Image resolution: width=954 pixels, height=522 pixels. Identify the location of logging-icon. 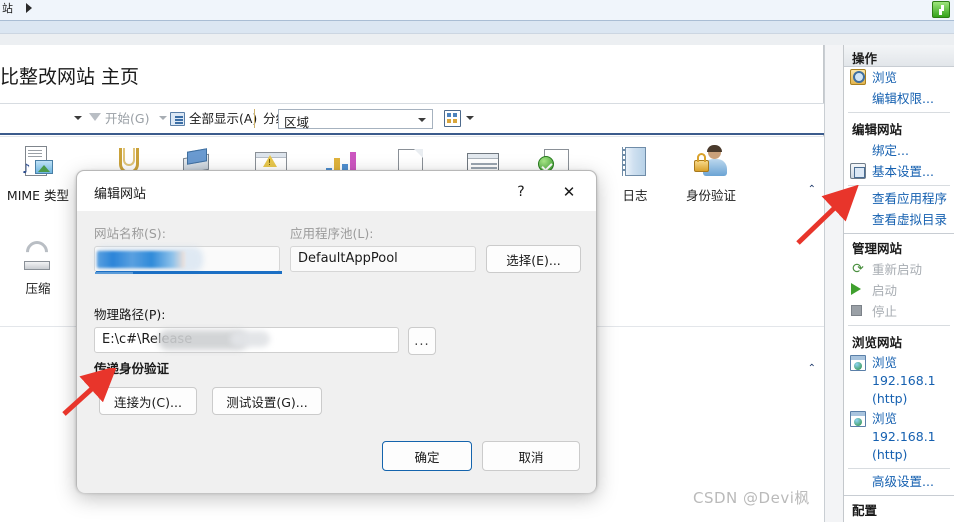
(635, 163).